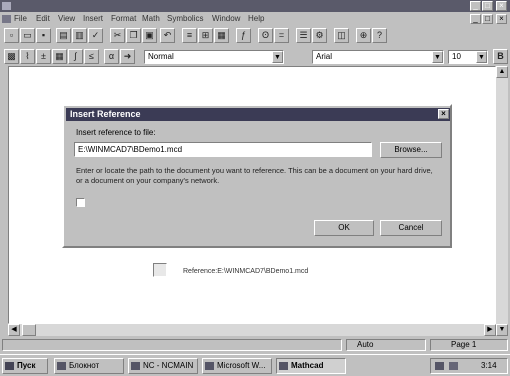 The width and height of the screenshot is (510, 376). Describe the element at coordinates (14, 330) in the screenshot. I see `scroll-left-icon: ◀` at that location.